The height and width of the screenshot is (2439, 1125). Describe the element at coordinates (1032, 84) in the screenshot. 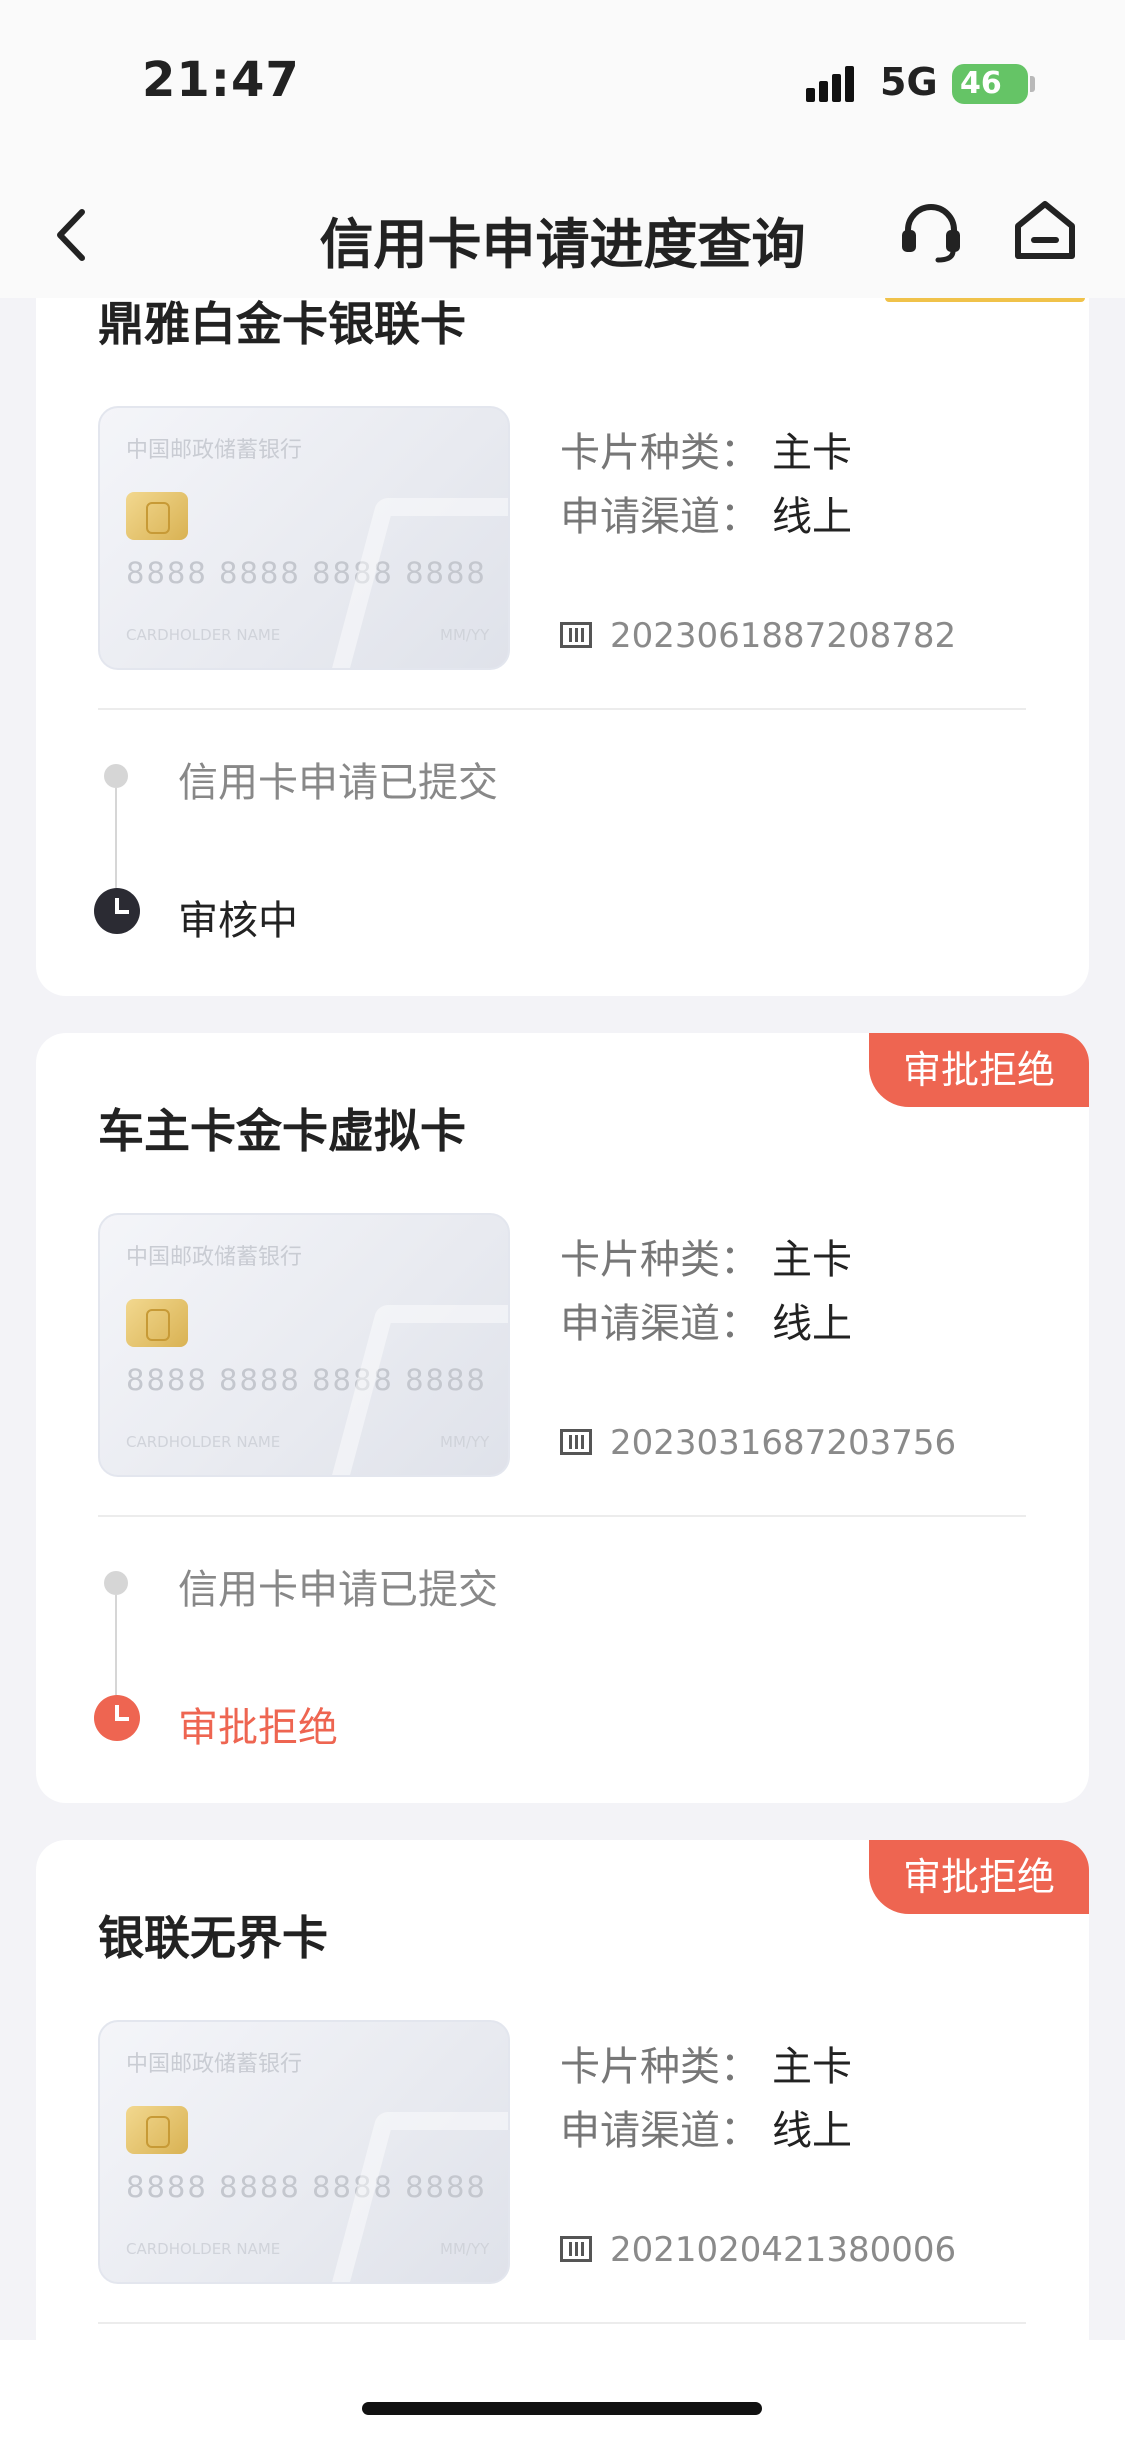

I see `battery-tip` at that location.